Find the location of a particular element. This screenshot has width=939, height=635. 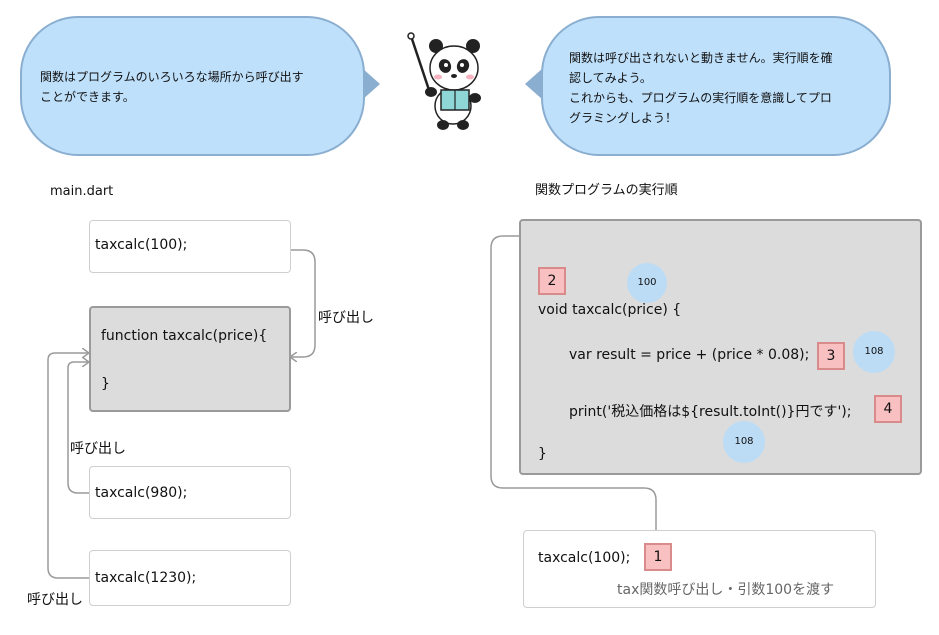

bubble-right-line-2: 認してみよう。 is located at coordinates (610, 78).